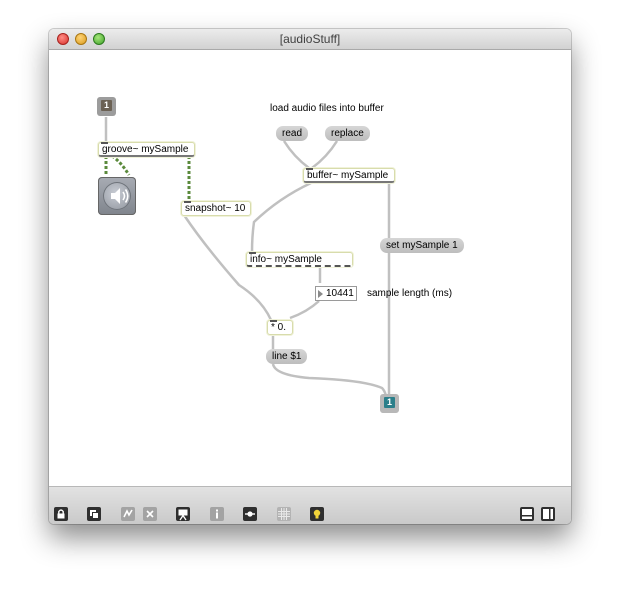 The image size is (620, 592). I want to click on layout-bottom-icon, so click(527, 514).